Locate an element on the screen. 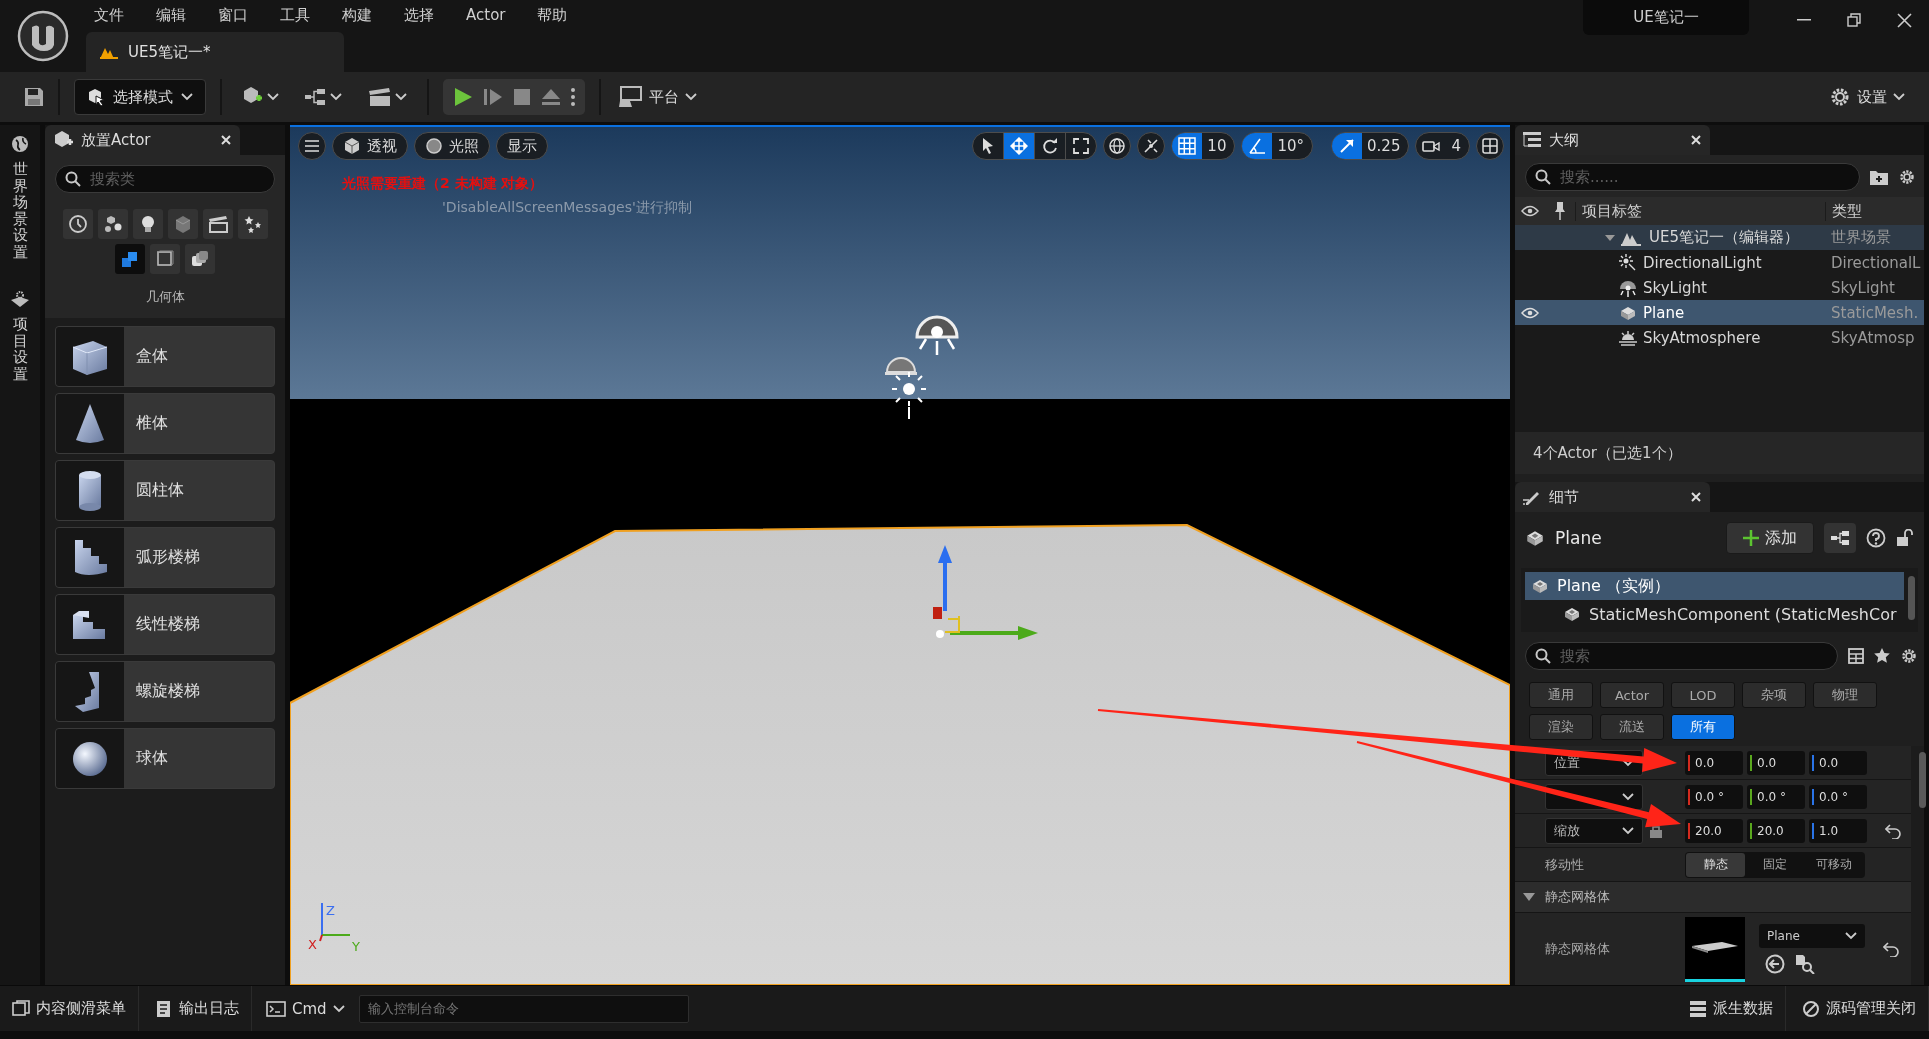 The image size is (1929, 1039). side-tab: 世界场景设置 is located at coordinates (20, 210).